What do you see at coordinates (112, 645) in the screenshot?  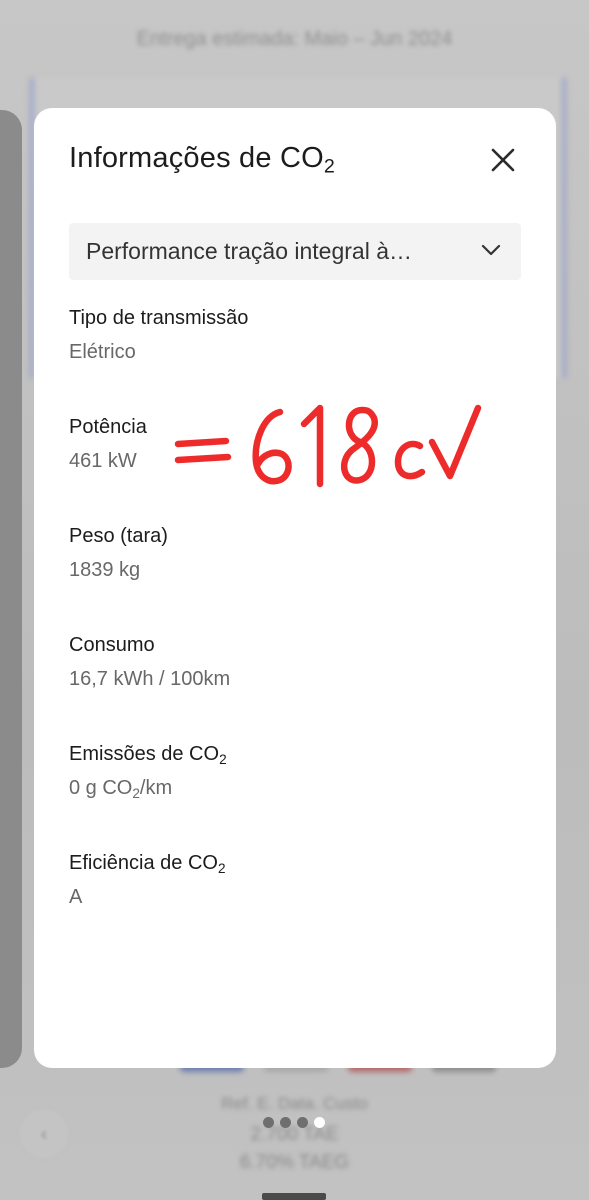 I see `spec-label: Consumo` at bounding box center [112, 645].